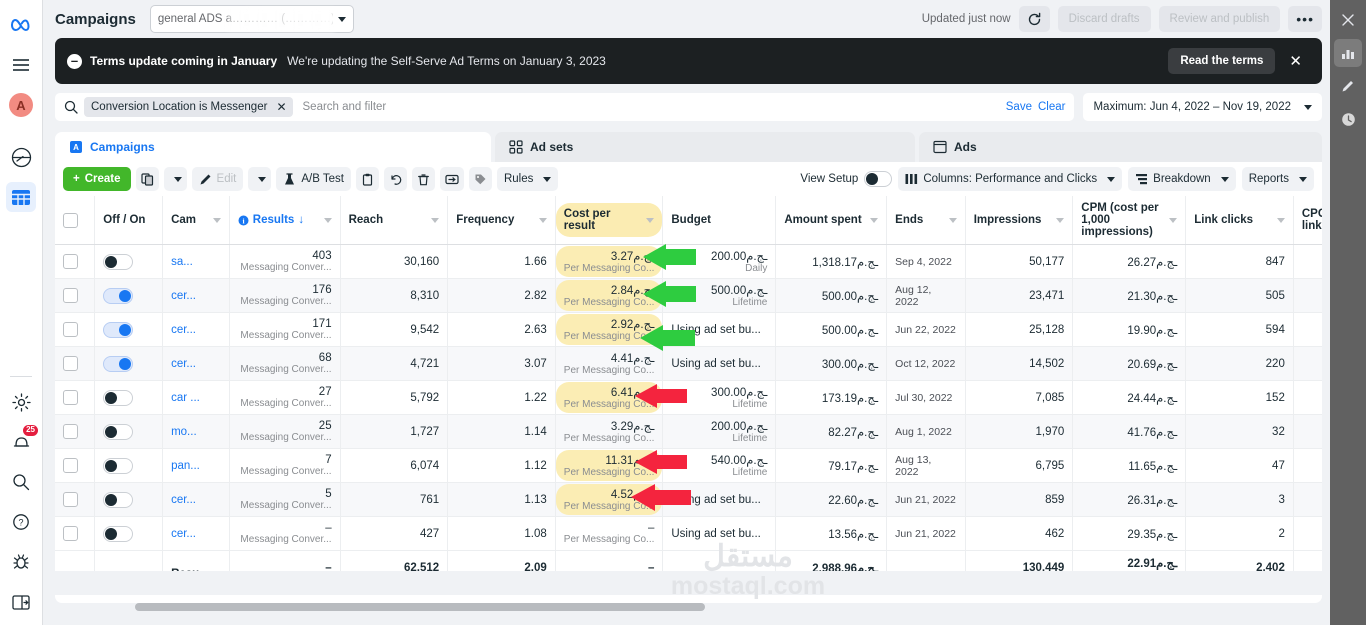  What do you see at coordinates (394, 220) in the screenshot?
I see `col-reach: Reach` at bounding box center [394, 220].